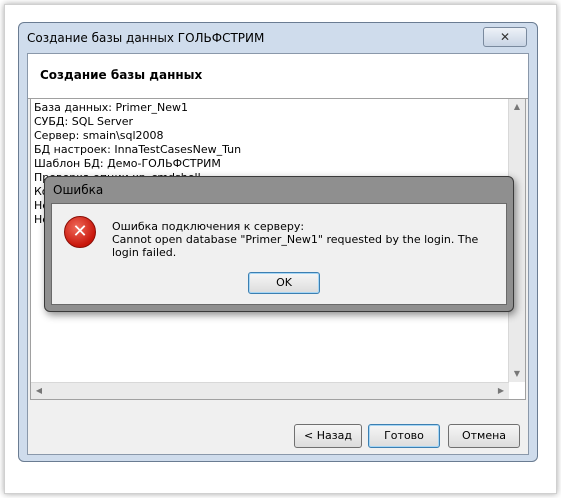 This screenshot has height=498, width=561. Describe the element at coordinates (270, 390) in the screenshot. I see `horizontal-scrollbar: ◀ ▶` at that location.